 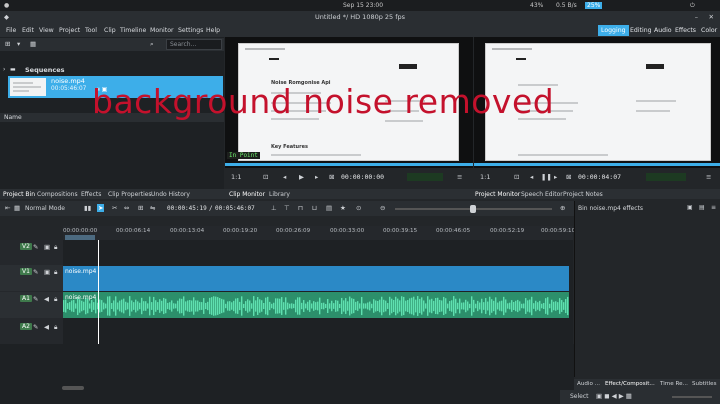 What do you see at coordinates (702, 207) in the screenshot?
I see `save-stack-icon: ▤` at bounding box center [702, 207].